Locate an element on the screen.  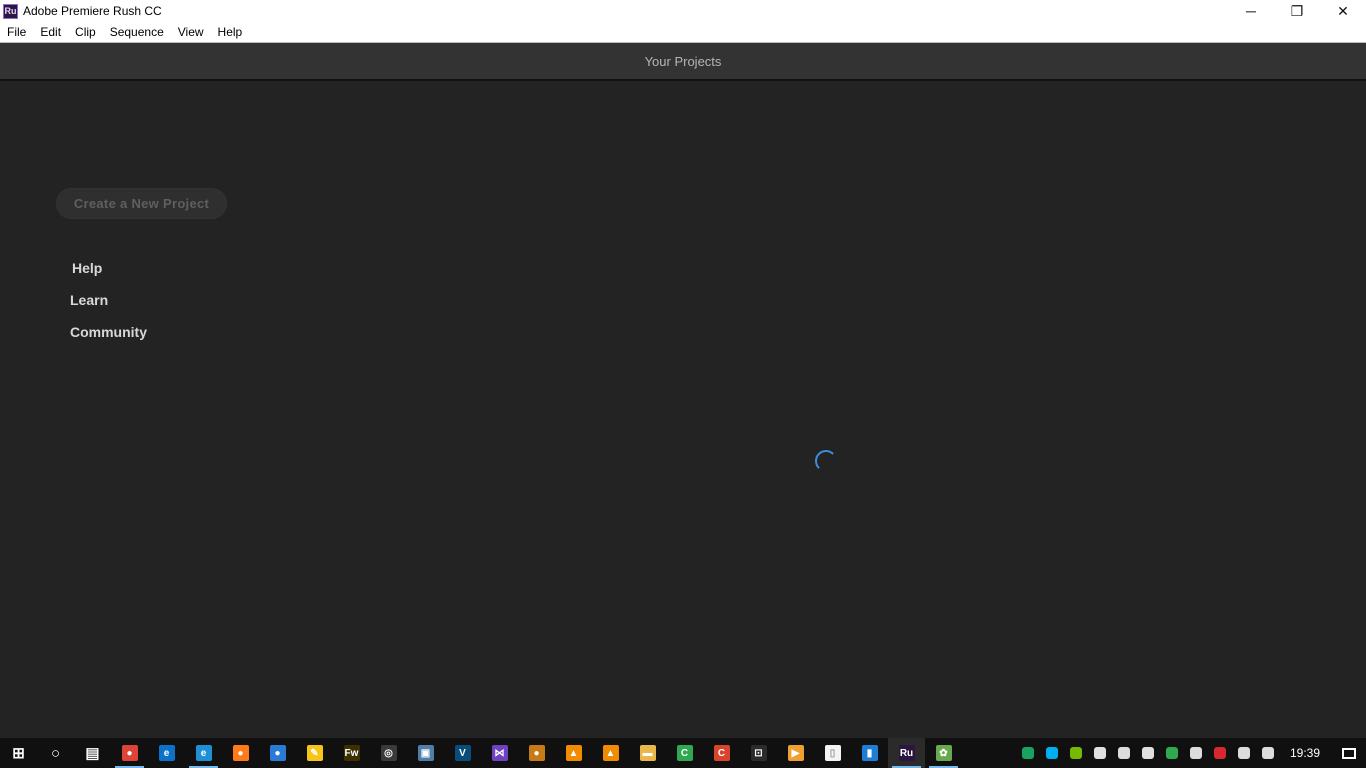
qbittorrent-tray-icon is located at coordinates (1172, 753).